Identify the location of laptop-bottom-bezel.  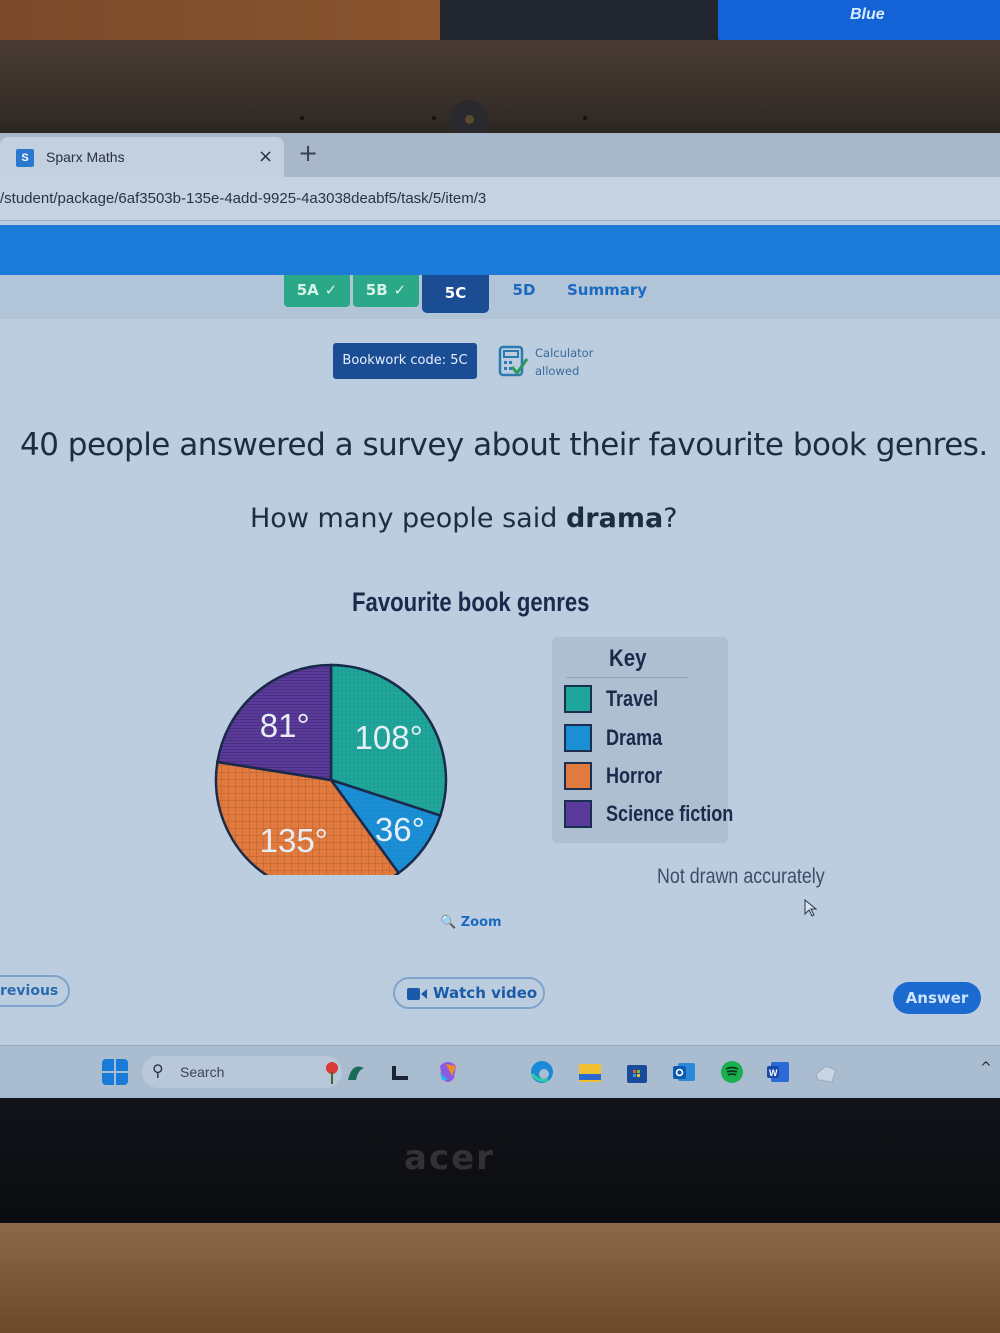
(500, 1160).